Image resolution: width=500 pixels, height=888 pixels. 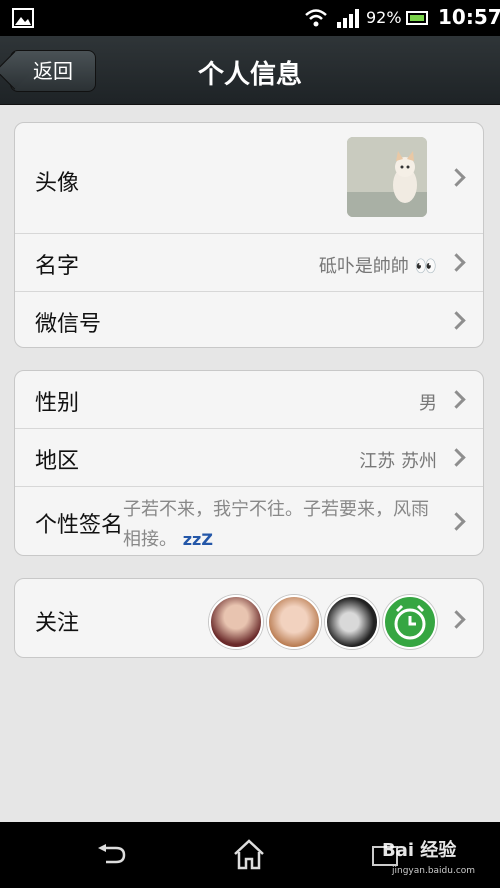 I want to click on name-row: 名字 砥卟是帥帥 👀, so click(x=249, y=263).